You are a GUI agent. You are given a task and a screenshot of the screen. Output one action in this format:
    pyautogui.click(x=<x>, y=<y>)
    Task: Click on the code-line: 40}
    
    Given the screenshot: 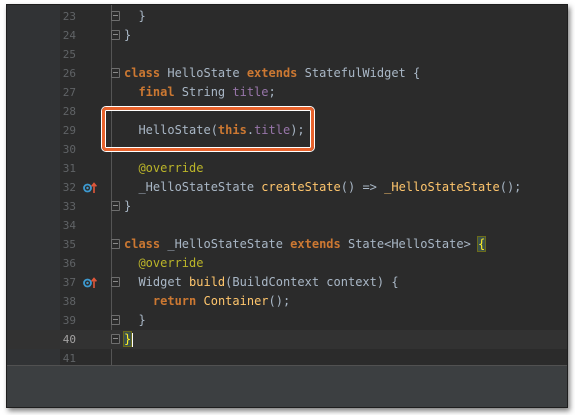 What is the action you would take?
    pyautogui.click(x=287, y=339)
    